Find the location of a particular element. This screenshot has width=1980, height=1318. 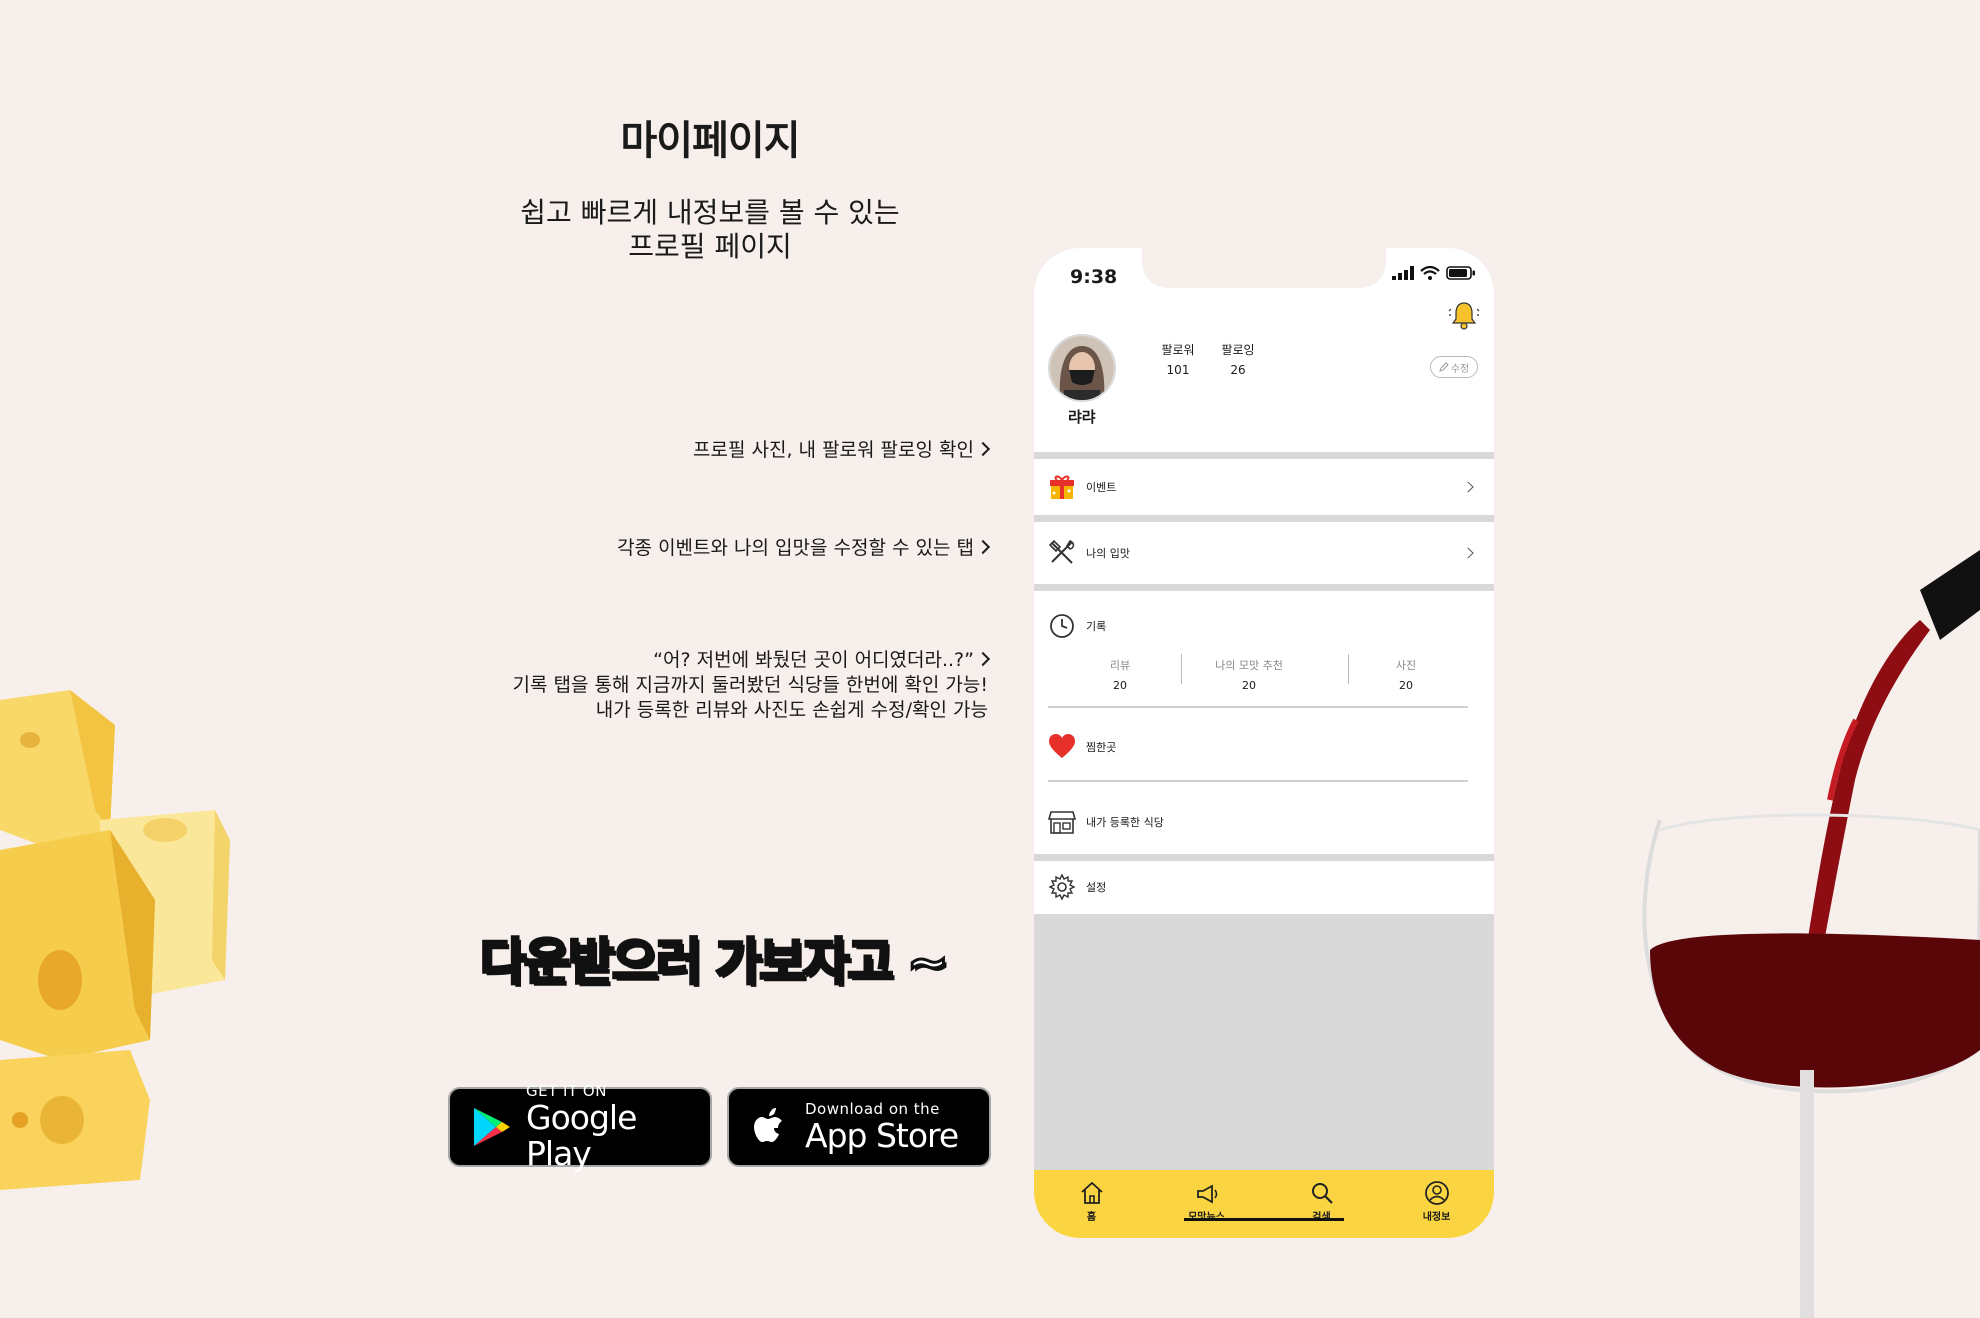

description-record-quote: “어? 저번에 봐뒀던 곳이 어디였더라..?” is located at coordinates (813, 660).